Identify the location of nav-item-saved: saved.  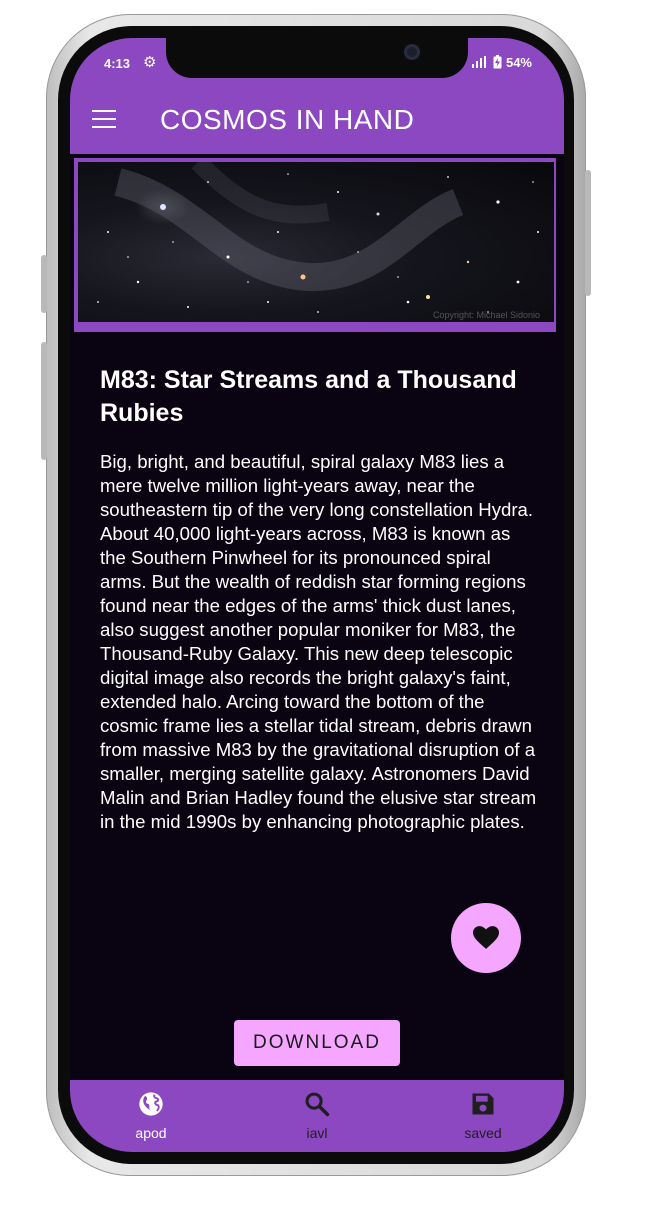
(483, 1115).